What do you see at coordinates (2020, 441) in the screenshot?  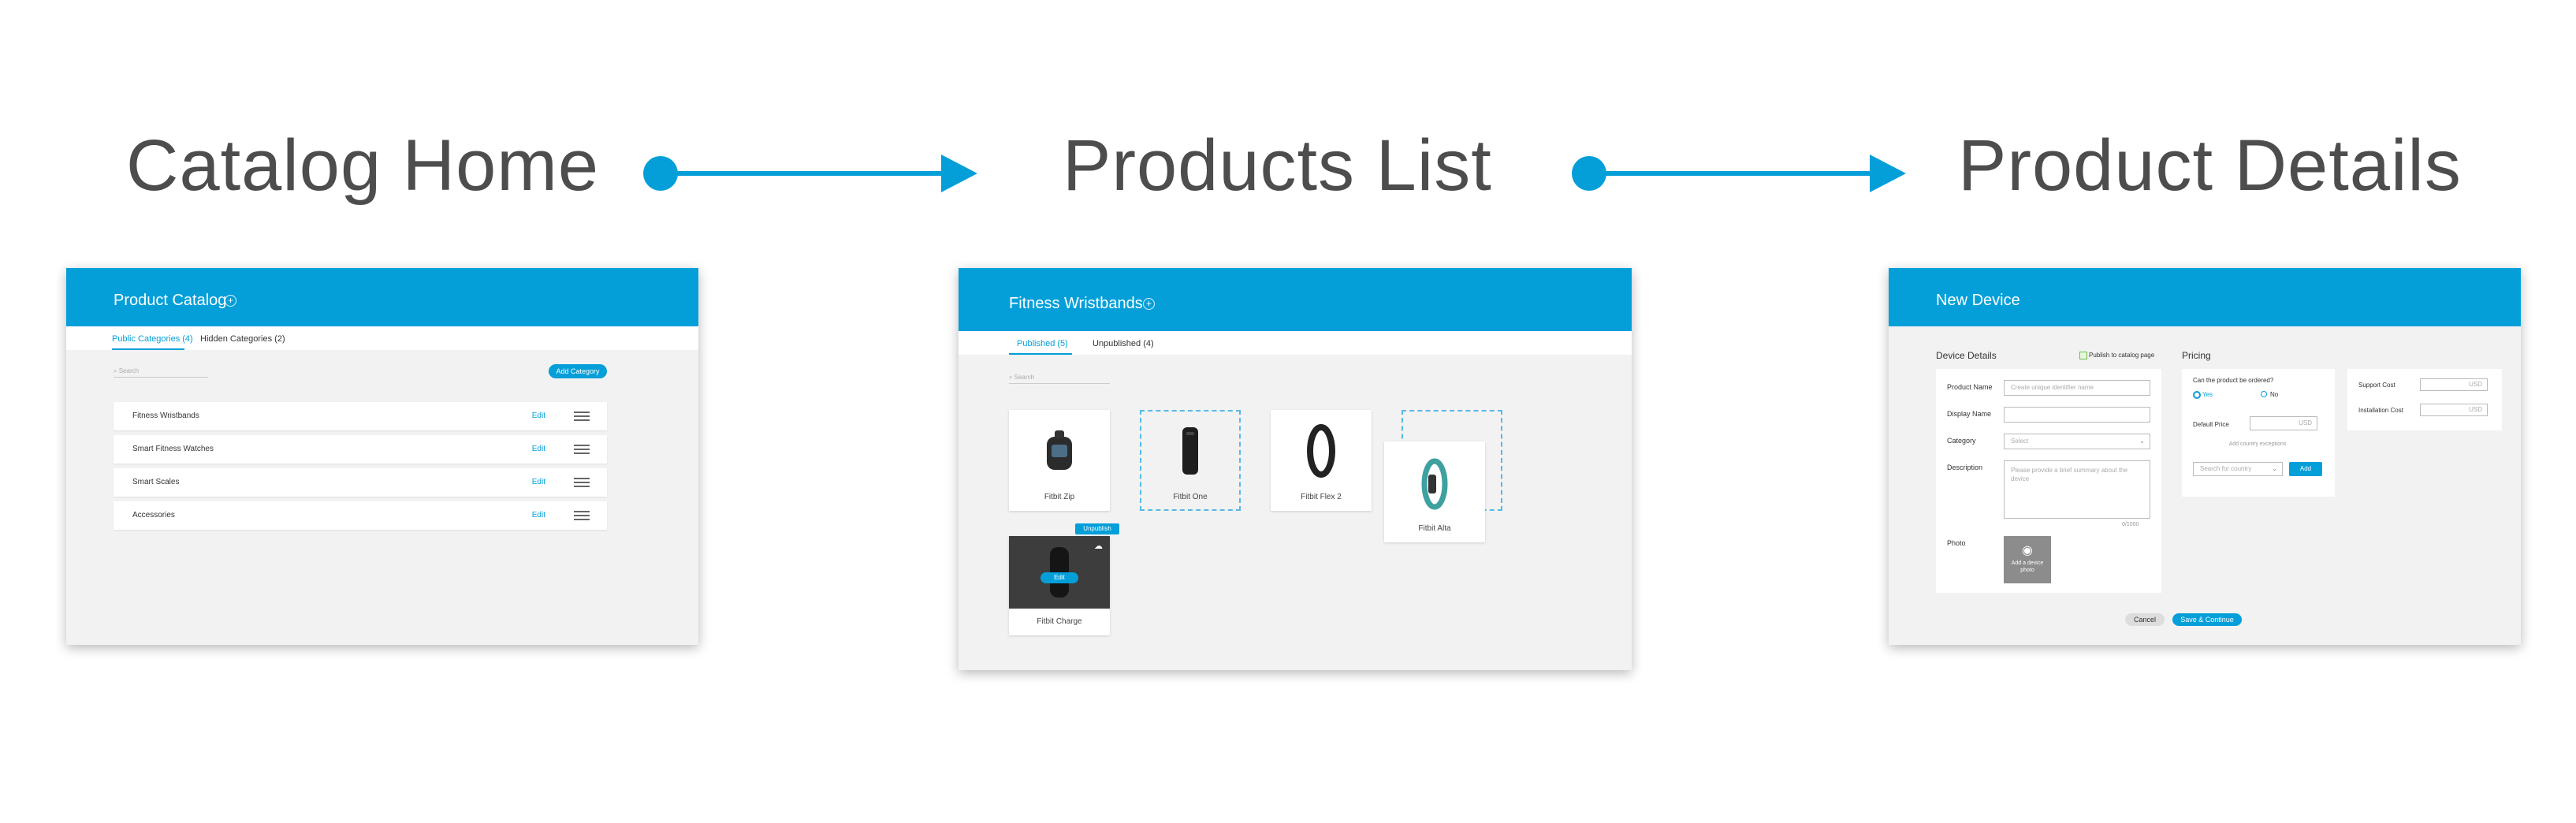 I see `category-placeholder: Select` at bounding box center [2020, 441].